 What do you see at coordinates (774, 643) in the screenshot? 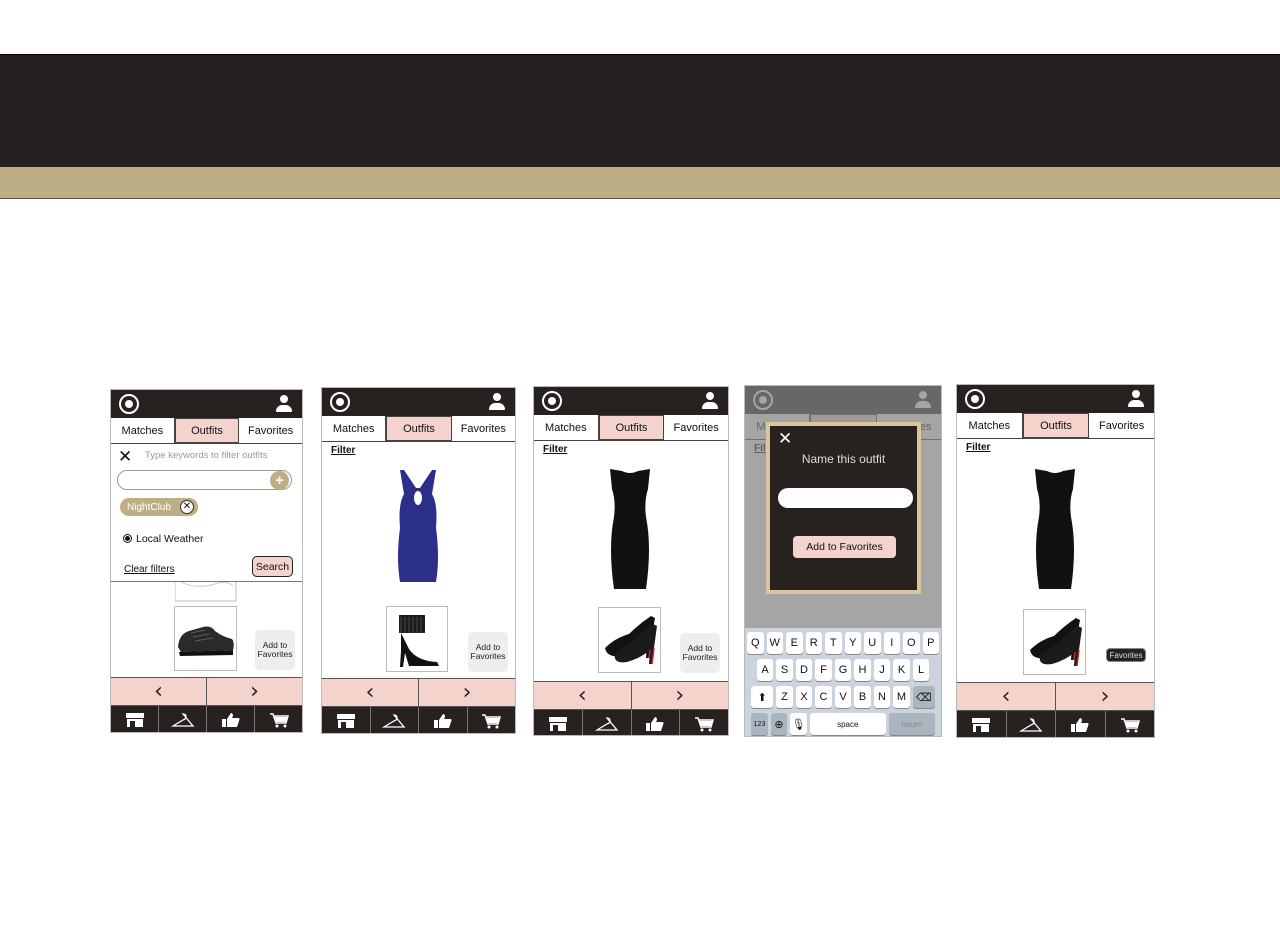
I see `key: W` at bounding box center [774, 643].